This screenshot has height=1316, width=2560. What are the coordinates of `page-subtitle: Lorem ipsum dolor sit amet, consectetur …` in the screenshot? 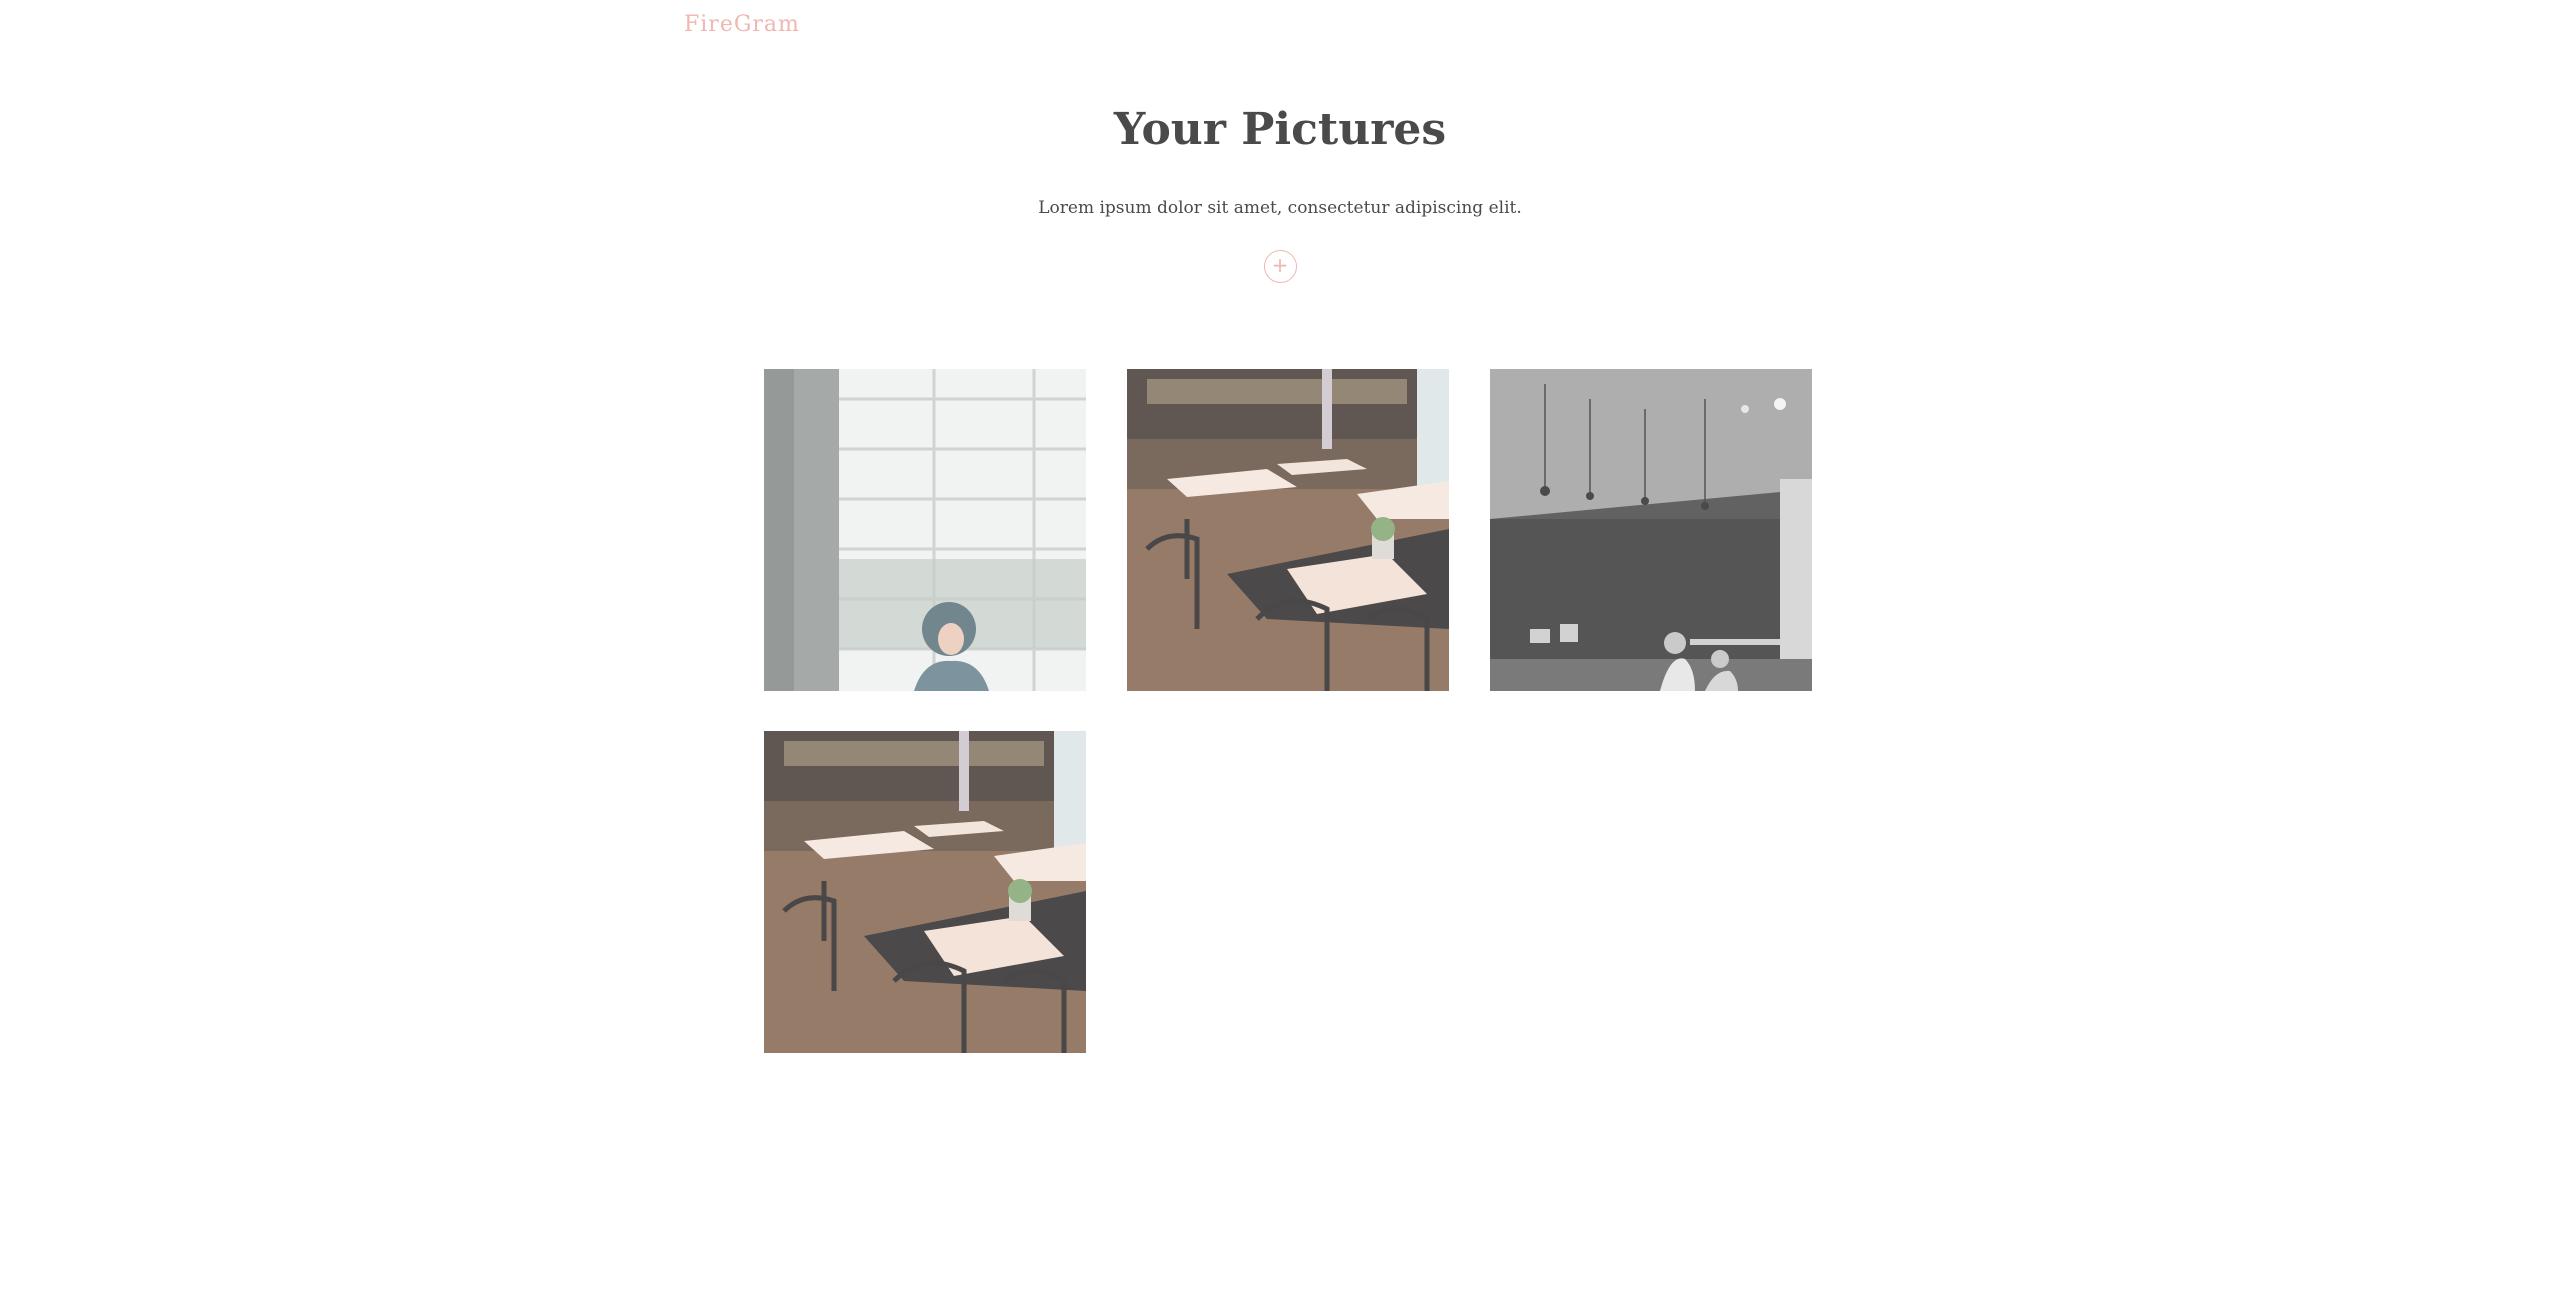 It's located at (1280, 208).